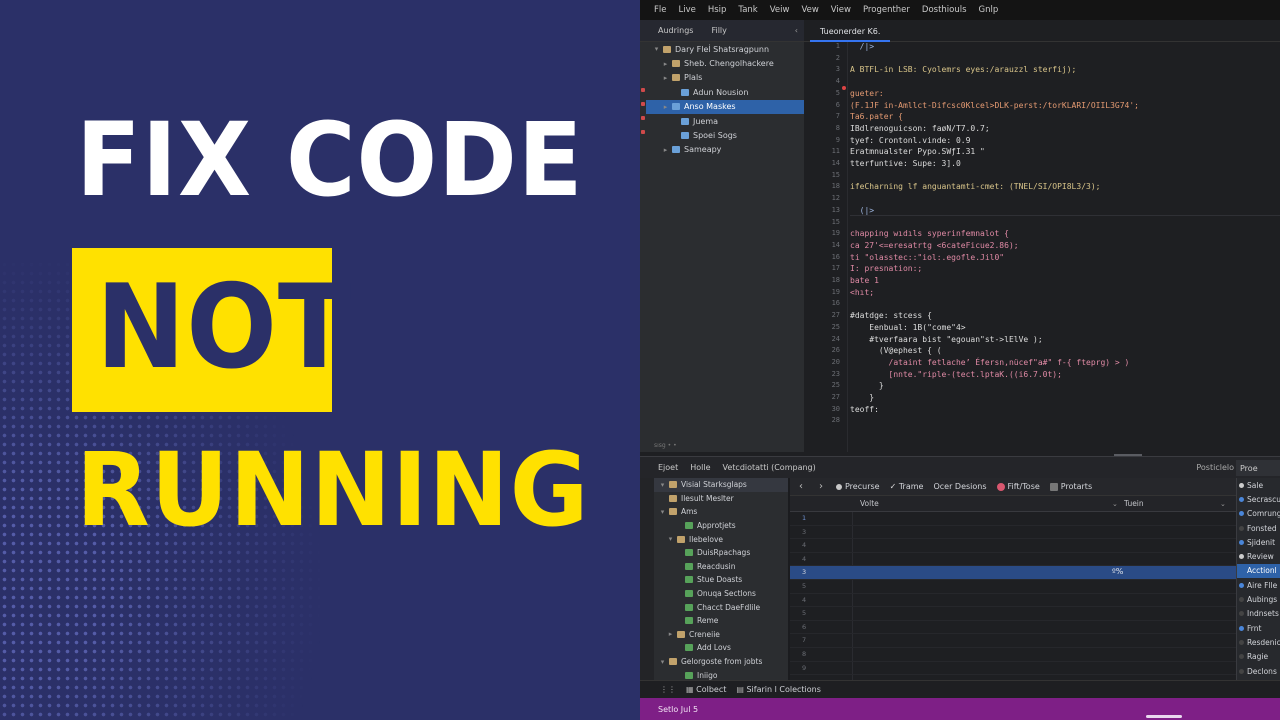 The width and height of the screenshot is (1280, 720). What do you see at coordinates (1215, 467) in the screenshot?
I see `tool-tab-posticlelo: Posticlelo` at bounding box center [1215, 467].